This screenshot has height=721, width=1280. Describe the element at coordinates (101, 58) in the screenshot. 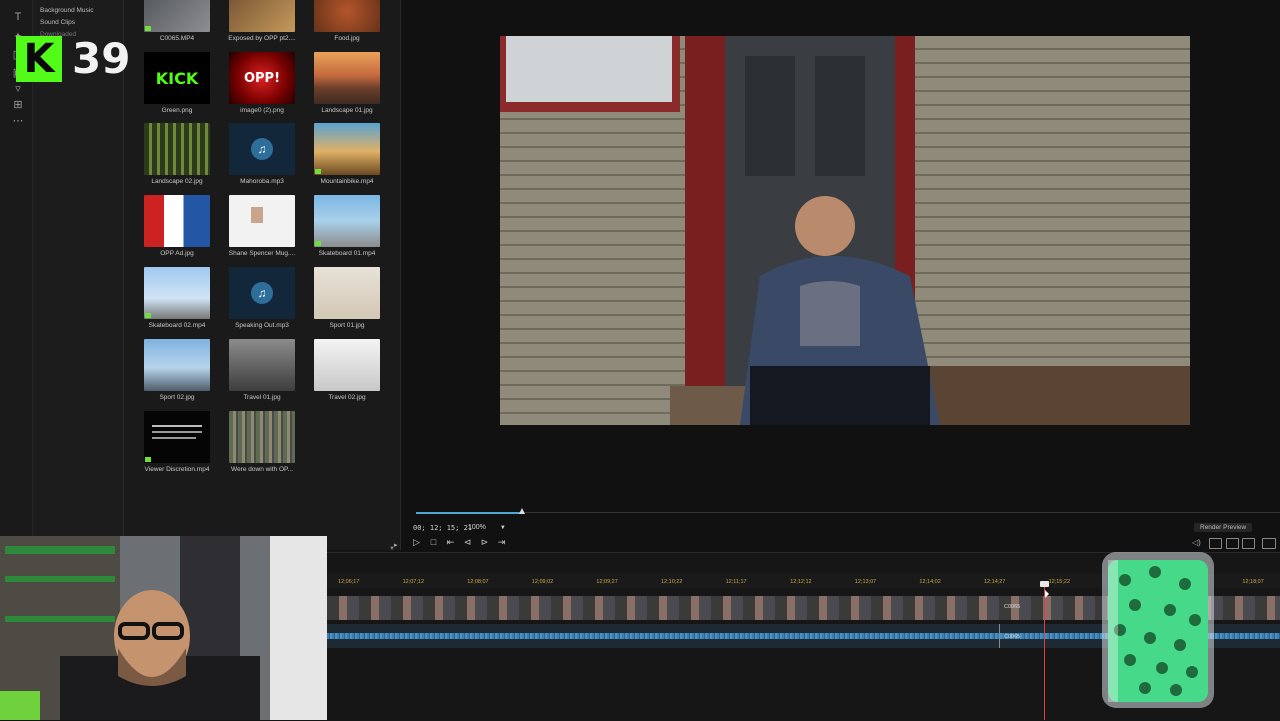

I see `kick-count: 39` at that location.